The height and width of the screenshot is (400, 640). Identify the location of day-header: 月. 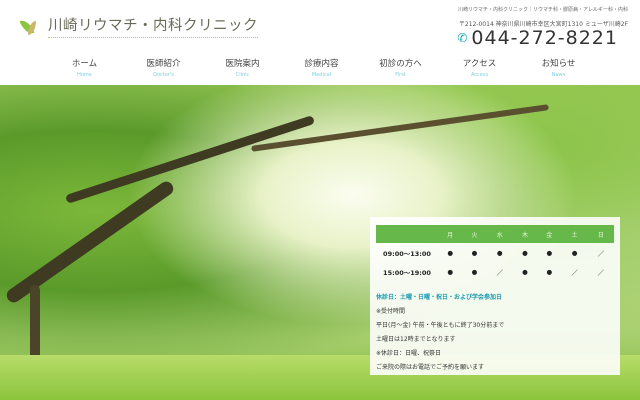
(450, 235).